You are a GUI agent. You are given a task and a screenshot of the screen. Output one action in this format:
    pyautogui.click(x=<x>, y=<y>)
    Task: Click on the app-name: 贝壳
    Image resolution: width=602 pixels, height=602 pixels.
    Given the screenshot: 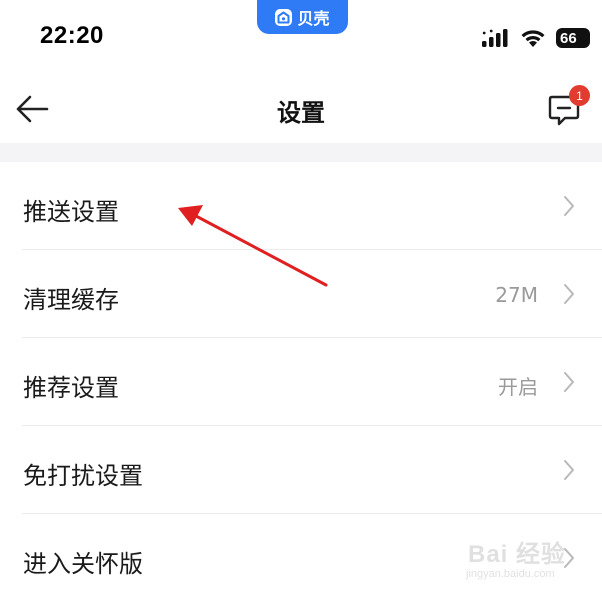 What is the action you would take?
    pyautogui.click(x=313, y=18)
    